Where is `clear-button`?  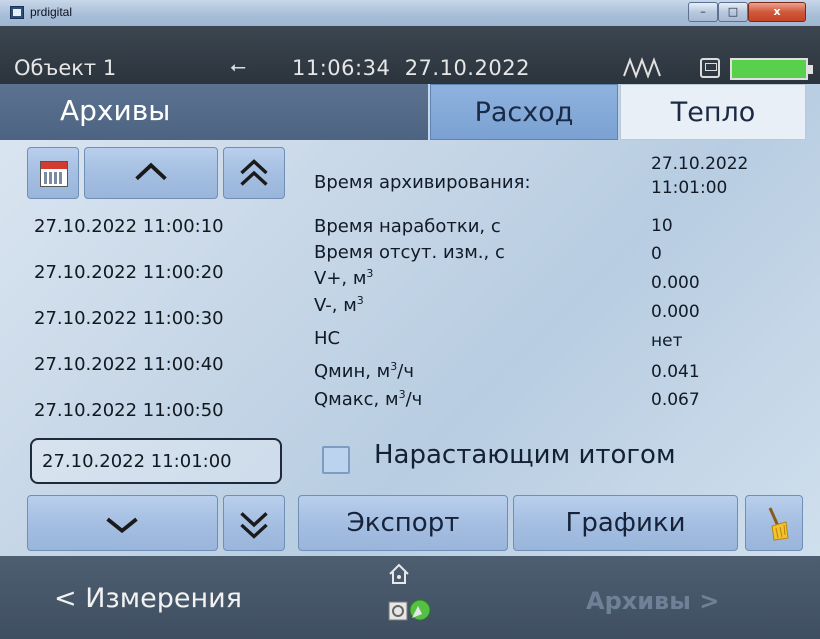 clear-button is located at coordinates (774, 523).